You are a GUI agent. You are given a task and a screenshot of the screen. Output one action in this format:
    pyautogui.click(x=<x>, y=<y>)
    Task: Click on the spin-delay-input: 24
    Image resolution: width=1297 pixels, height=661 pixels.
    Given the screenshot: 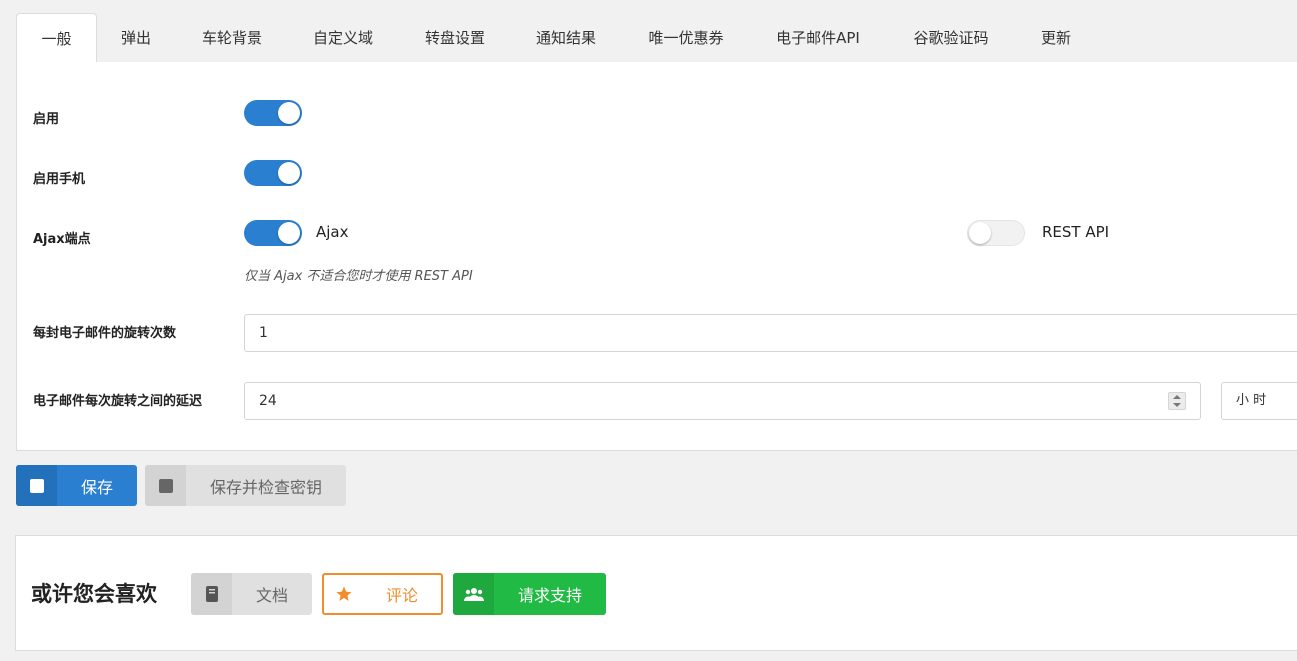 What is the action you would take?
    pyautogui.click(x=722, y=401)
    